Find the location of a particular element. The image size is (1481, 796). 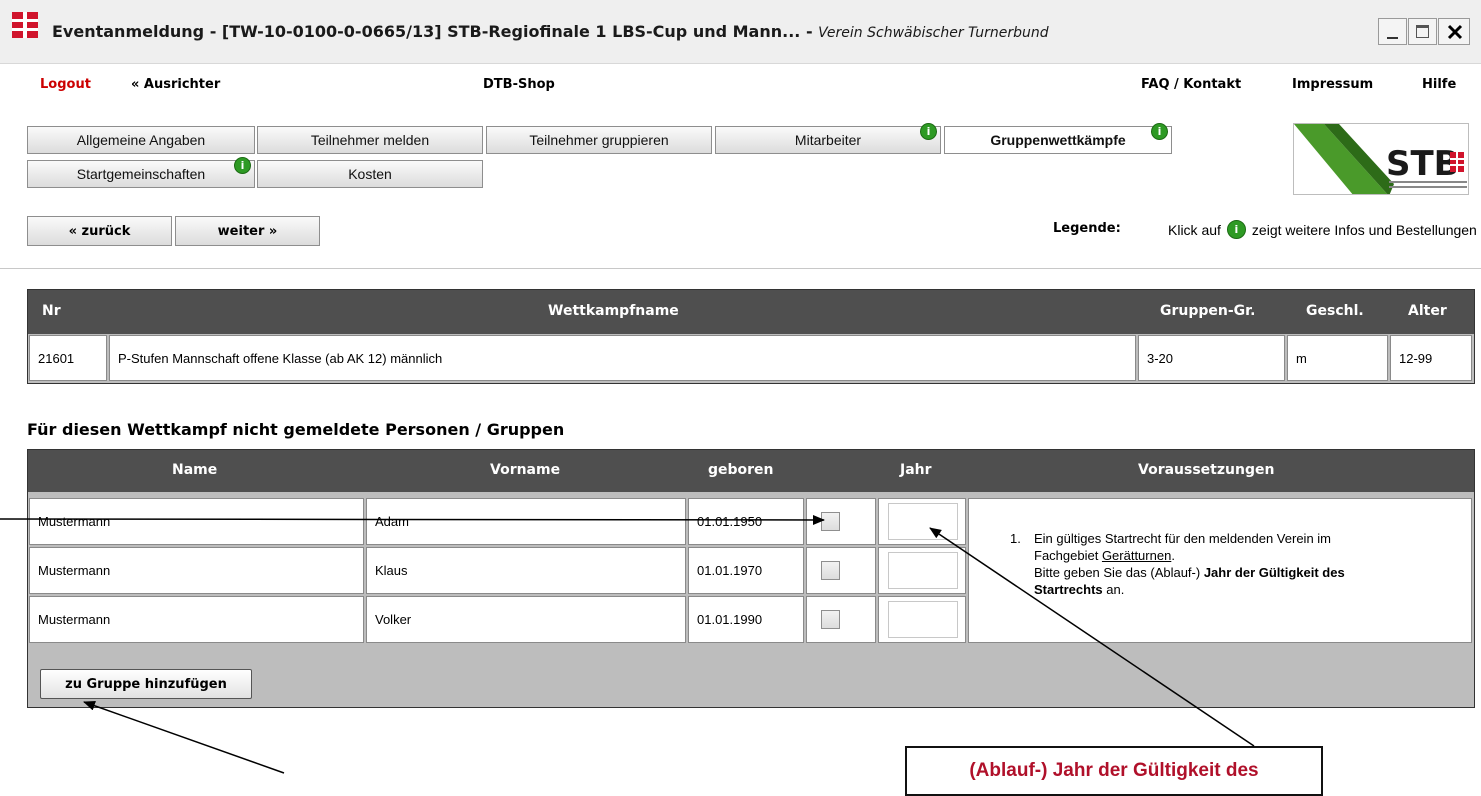

legend-text-after: zeigt weitere Infos und Bestellungen an. is located at coordinates (1366, 229).